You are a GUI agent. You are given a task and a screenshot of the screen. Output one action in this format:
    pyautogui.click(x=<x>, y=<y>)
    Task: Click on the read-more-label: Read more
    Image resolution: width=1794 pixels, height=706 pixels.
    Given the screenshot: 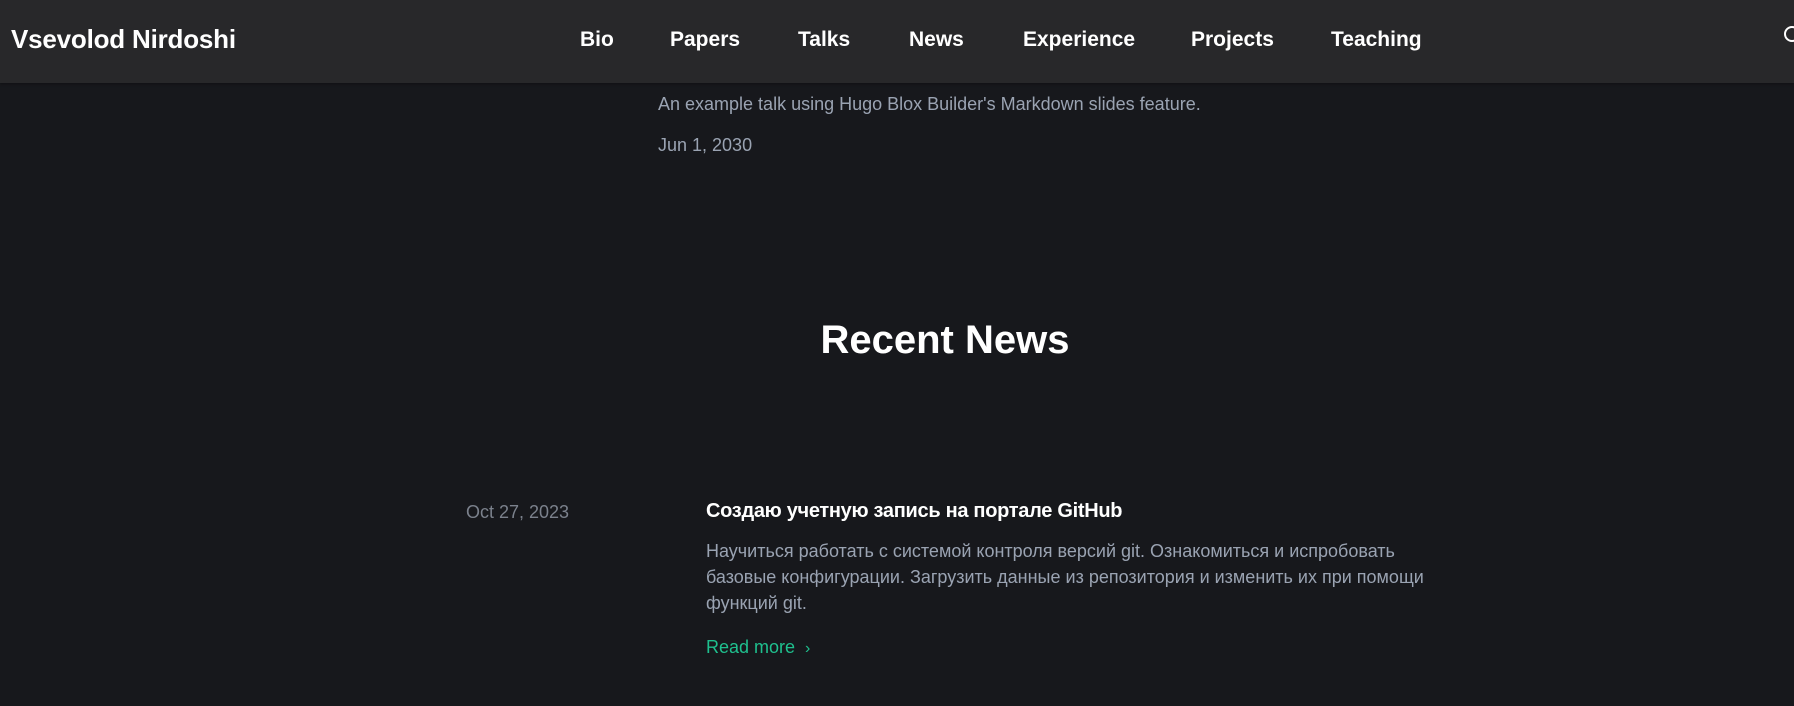 What is the action you would take?
    pyautogui.click(x=751, y=647)
    